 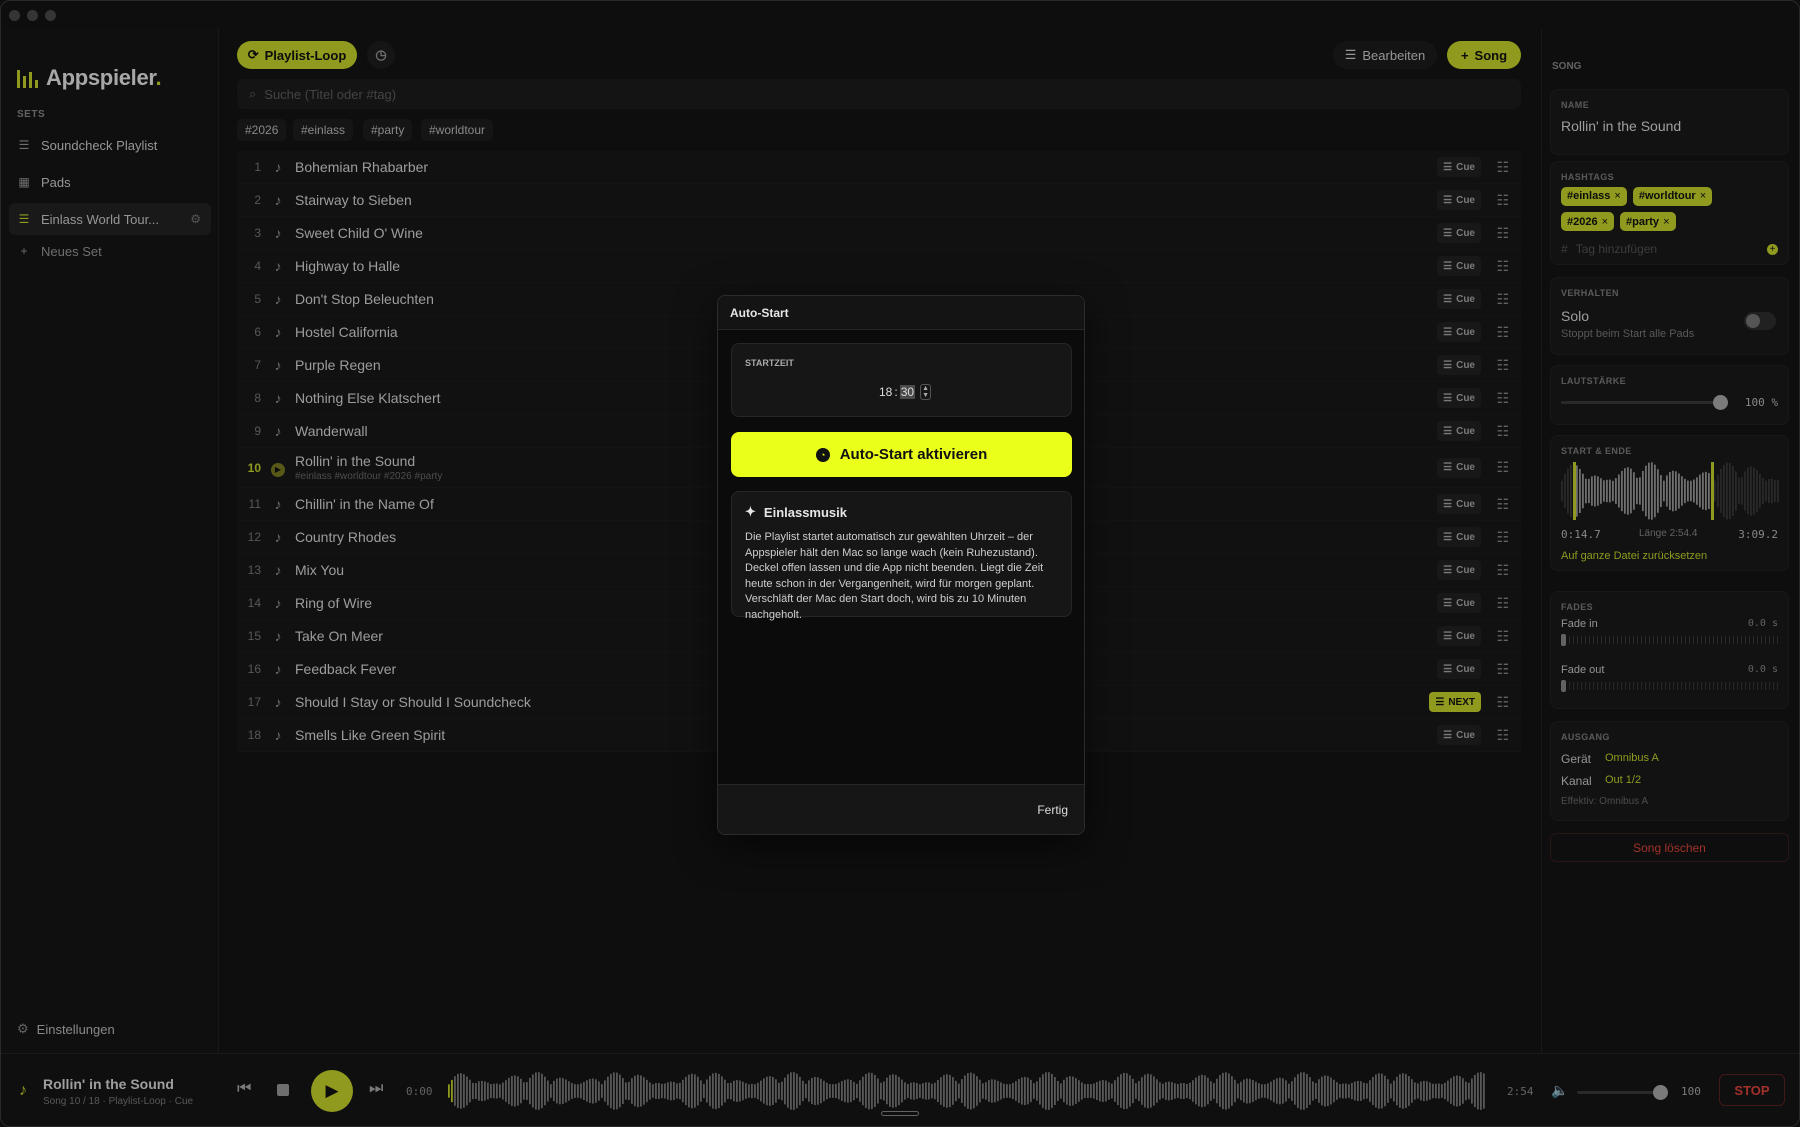 What do you see at coordinates (750, 511) in the screenshot?
I see `sparkle-icon: ✦` at bounding box center [750, 511].